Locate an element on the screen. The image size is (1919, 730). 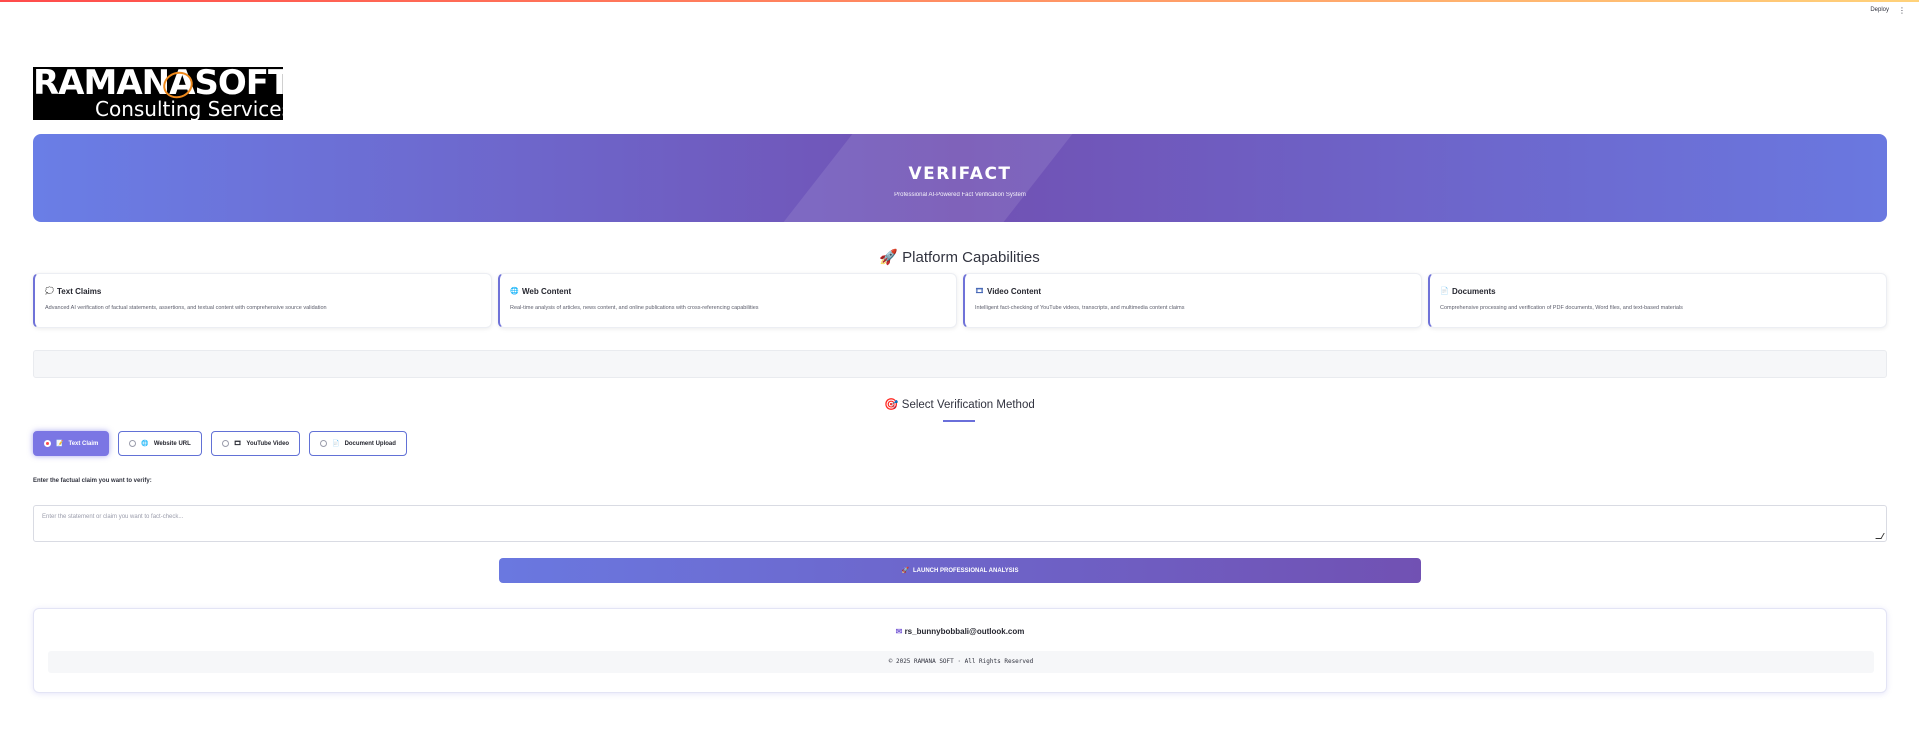
memo-icon: 📝 is located at coordinates (60, 444).